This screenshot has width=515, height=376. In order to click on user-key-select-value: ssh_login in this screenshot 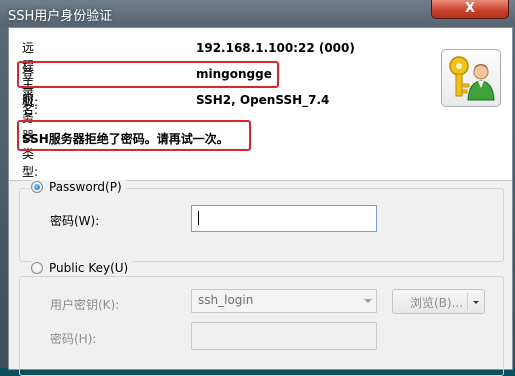, I will do `click(226, 300)`.